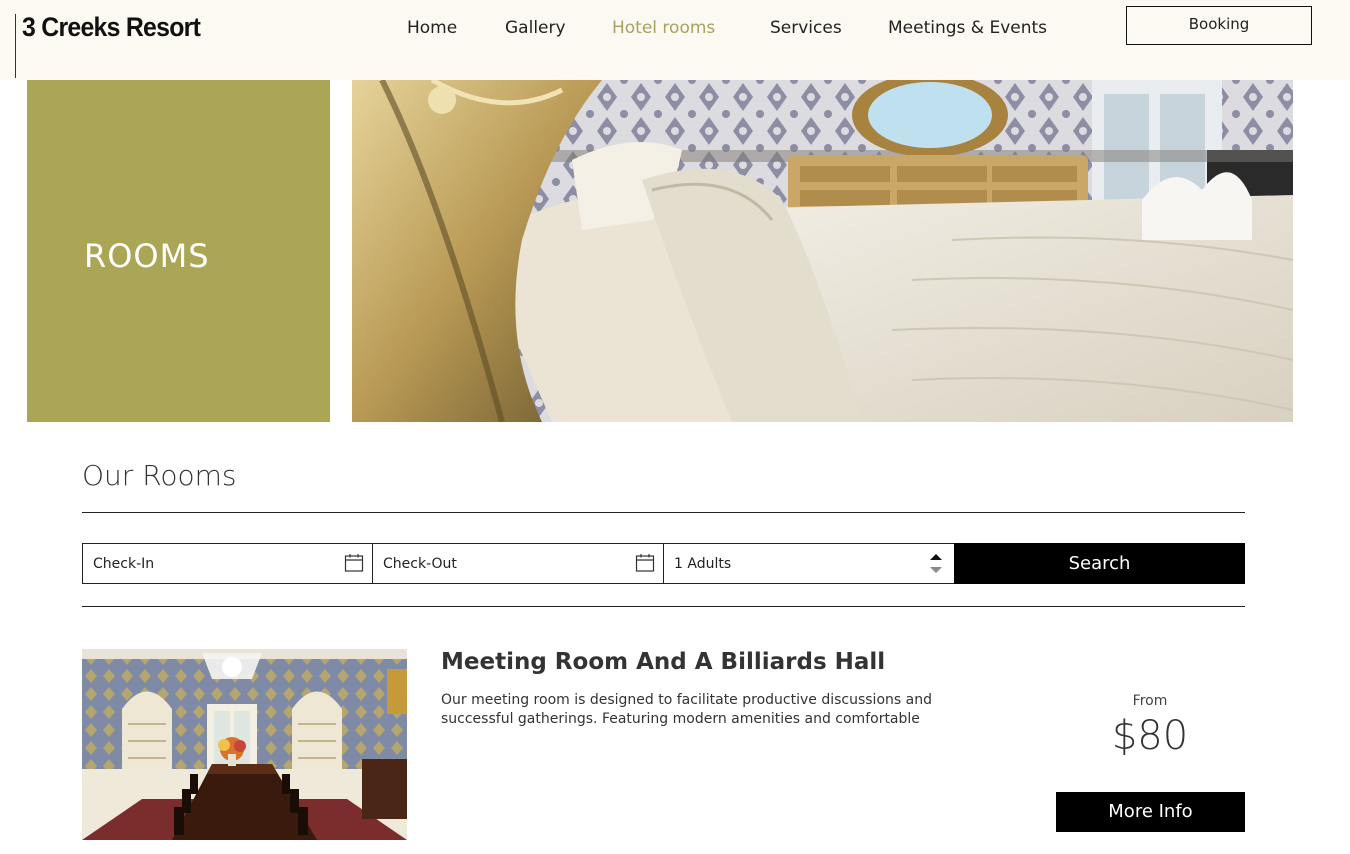 Image resolution: width=1350 pixels, height=854 pixels. I want to click on room-image, so click(244, 744).